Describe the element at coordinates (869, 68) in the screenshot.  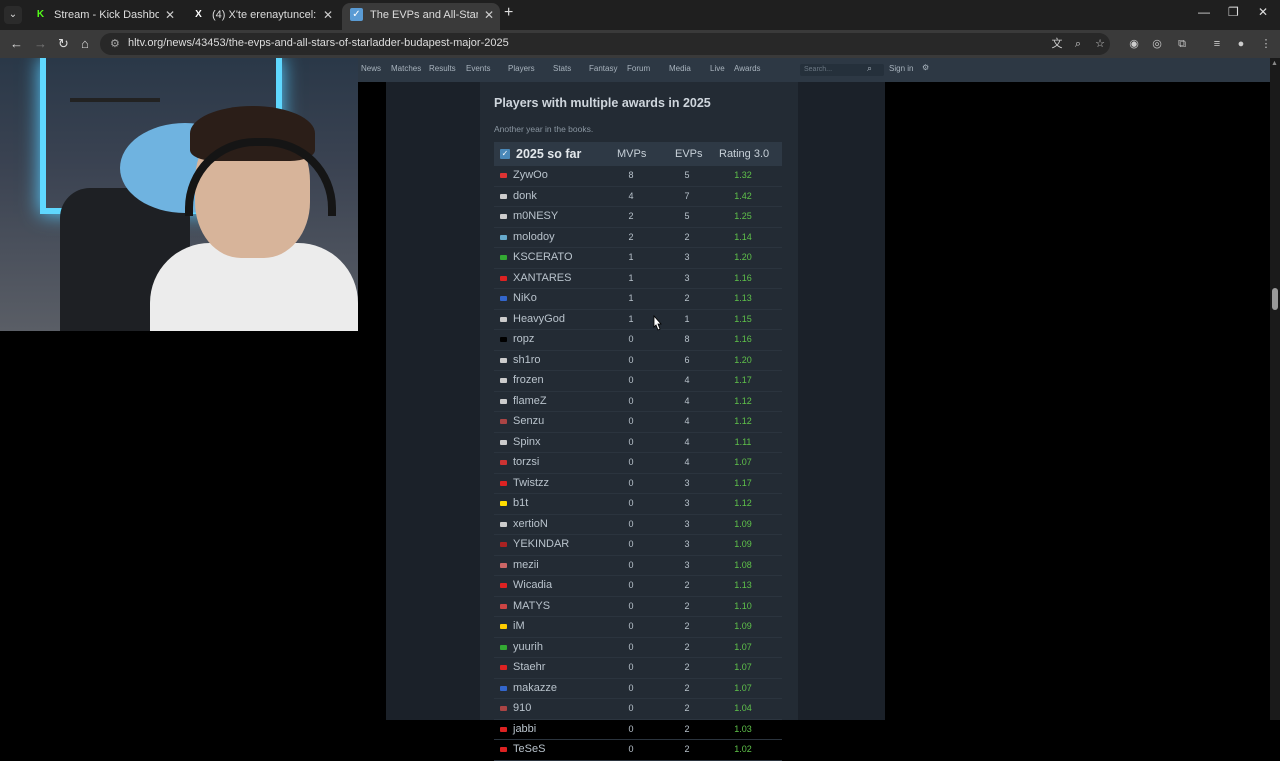
I see `search-icon: ⌕` at that location.